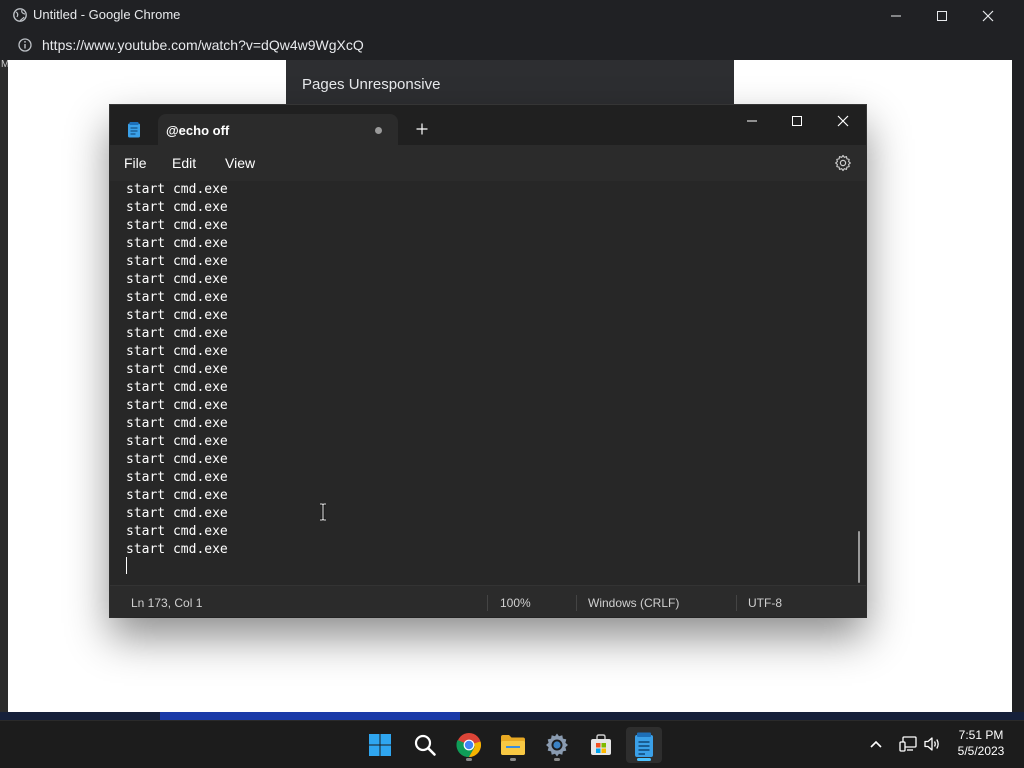 This screenshot has height=768, width=1024. What do you see at coordinates (310, 716) in the screenshot?
I see `desktop-wallpaper-accent` at bounding box center [310, 716].